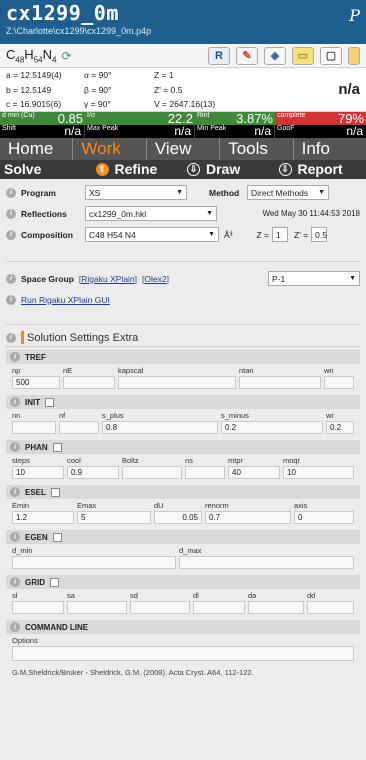  Describe the element at coordinates (275, 55) in the screenshot. I see `palette-icon: ◆` at that location.